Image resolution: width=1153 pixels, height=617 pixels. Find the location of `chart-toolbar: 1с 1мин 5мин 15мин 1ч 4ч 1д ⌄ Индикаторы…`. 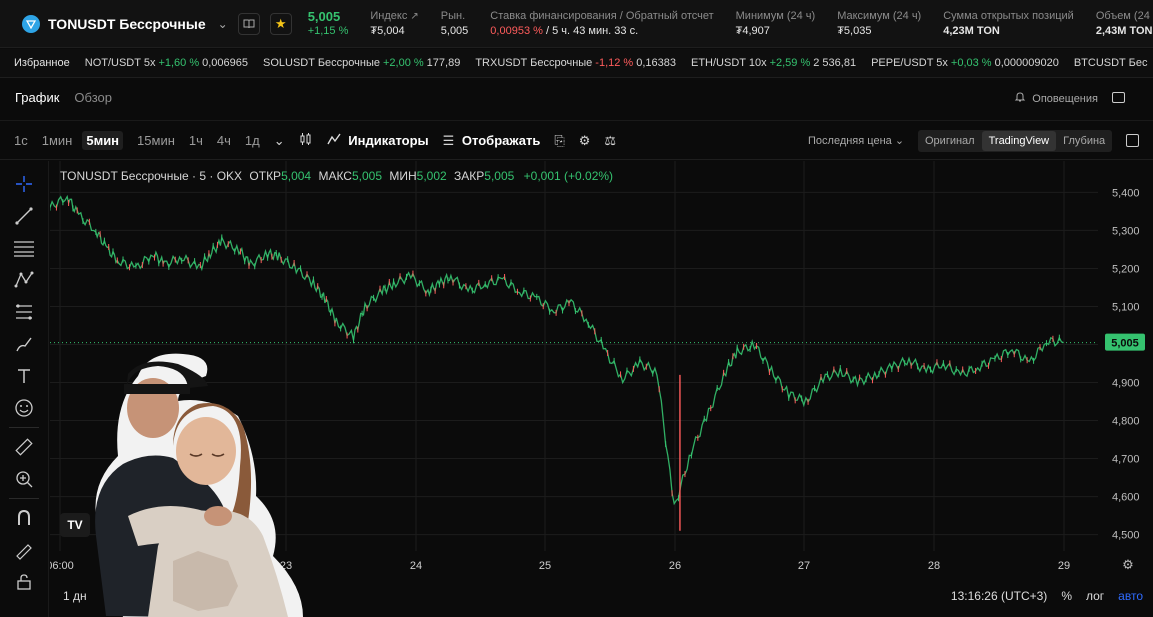

chart-toolbar: 1с 1мин 5мин 15мин 1ч 4ч 1д ⌄ Индикаторы… is located at coordinates (576, 141).